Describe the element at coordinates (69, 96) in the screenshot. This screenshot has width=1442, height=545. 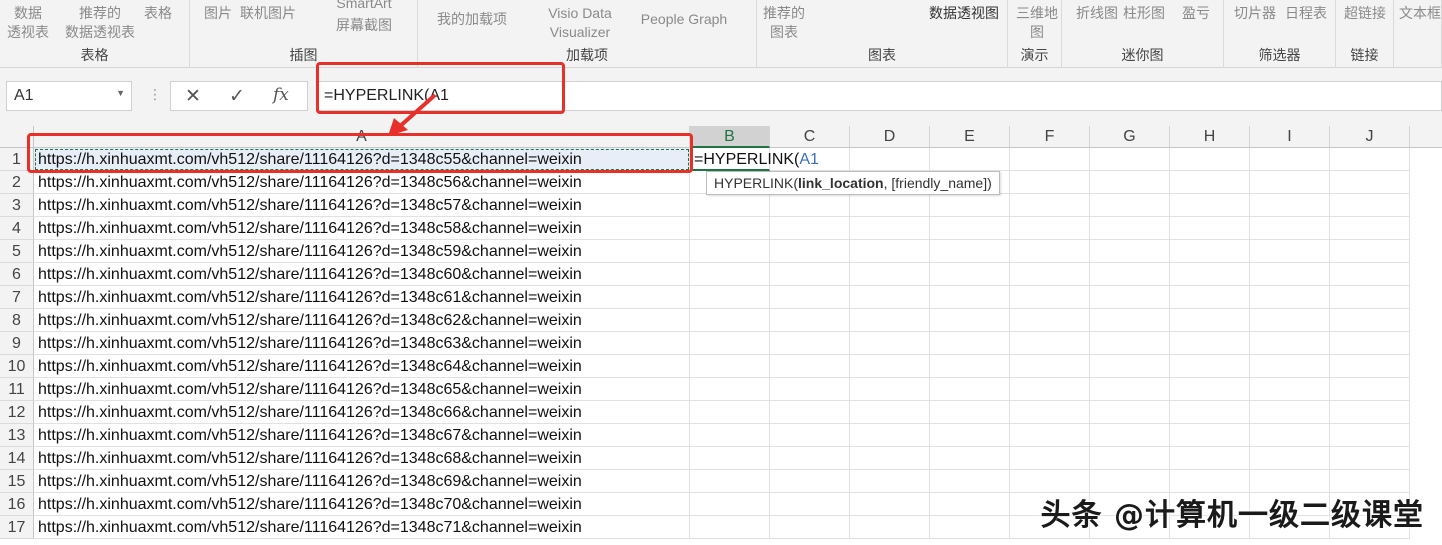
I see `name-box: A1 ▼` at that location.